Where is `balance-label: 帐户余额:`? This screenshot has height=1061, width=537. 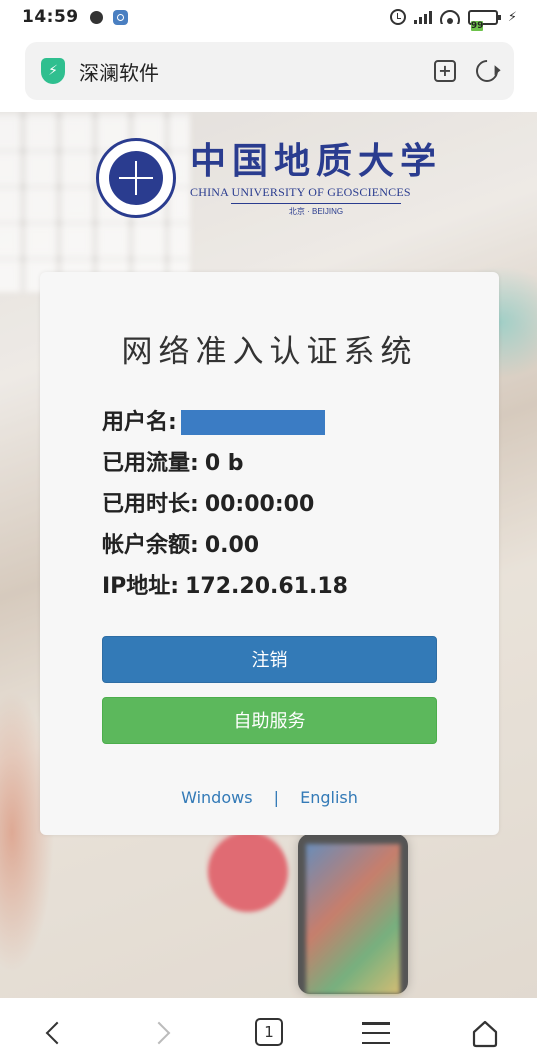
balance-label: 帐户余额: is located at coordinates (150, 545).